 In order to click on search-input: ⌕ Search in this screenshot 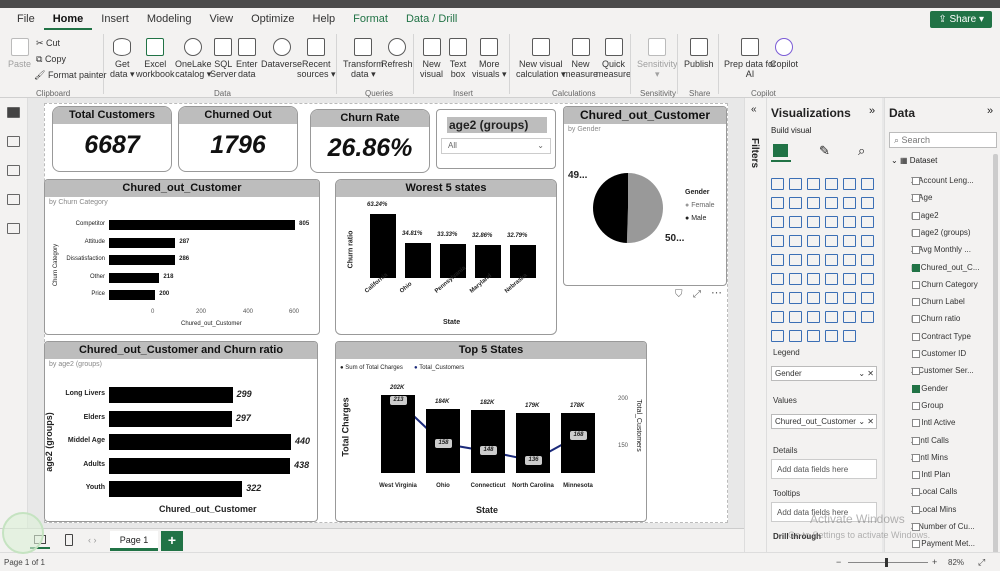, I will do `click(943, 140)`.